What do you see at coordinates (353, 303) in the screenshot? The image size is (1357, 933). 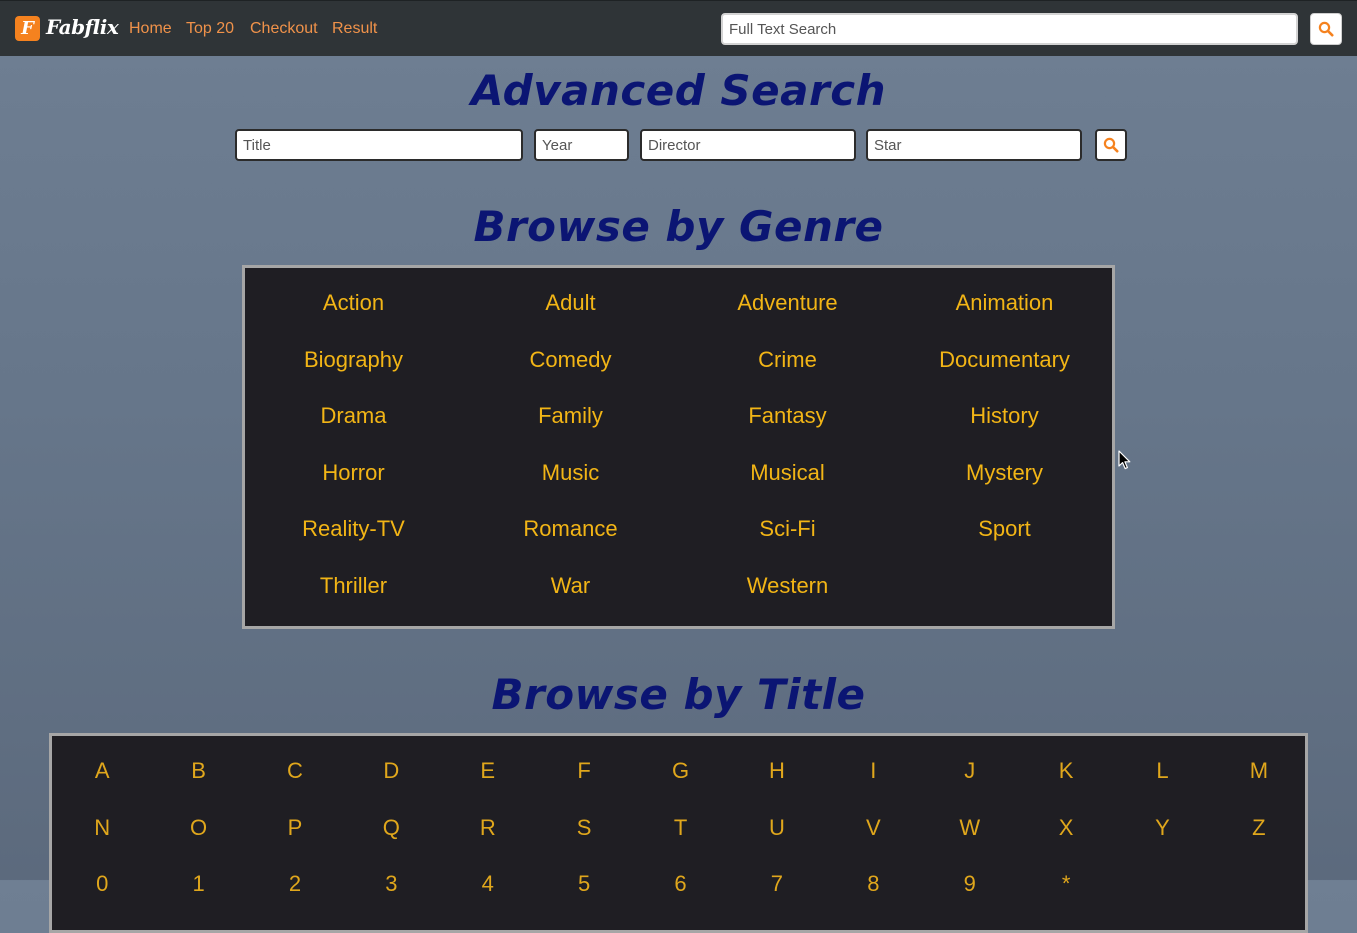 I see `genre-link: Action` at bounding box center [353, 303].